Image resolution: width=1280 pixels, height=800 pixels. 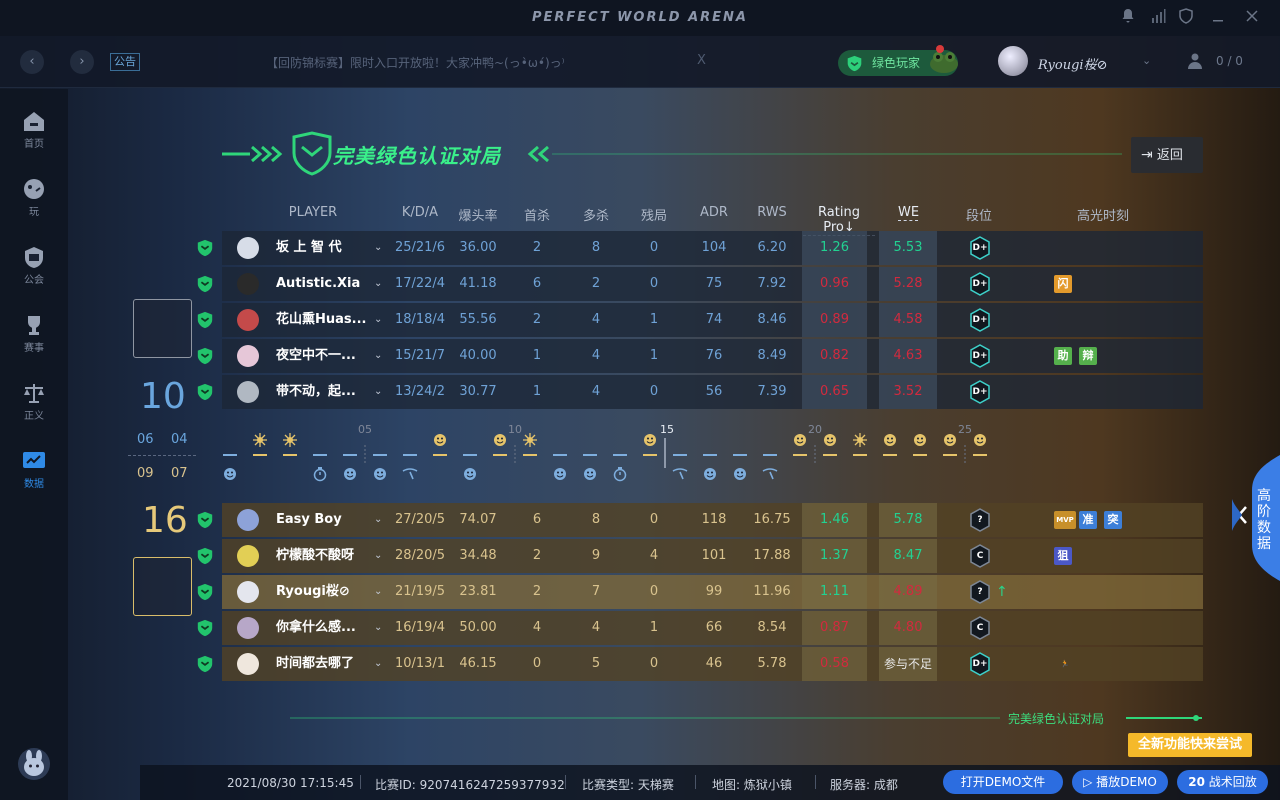 What do you see at coordinates (596, 214) in the screenshot?
I see `column-header-multi-kill: 多杀` at bounding box center [596, 214].